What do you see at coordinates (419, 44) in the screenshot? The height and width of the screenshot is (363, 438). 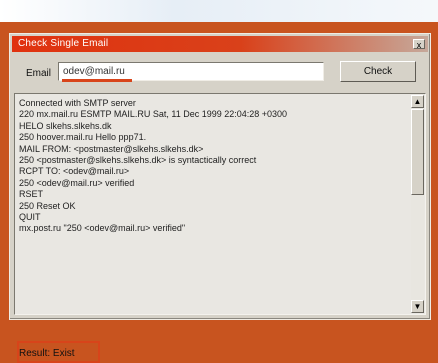 I see `close-button: x` at bounding box center [419, 44].